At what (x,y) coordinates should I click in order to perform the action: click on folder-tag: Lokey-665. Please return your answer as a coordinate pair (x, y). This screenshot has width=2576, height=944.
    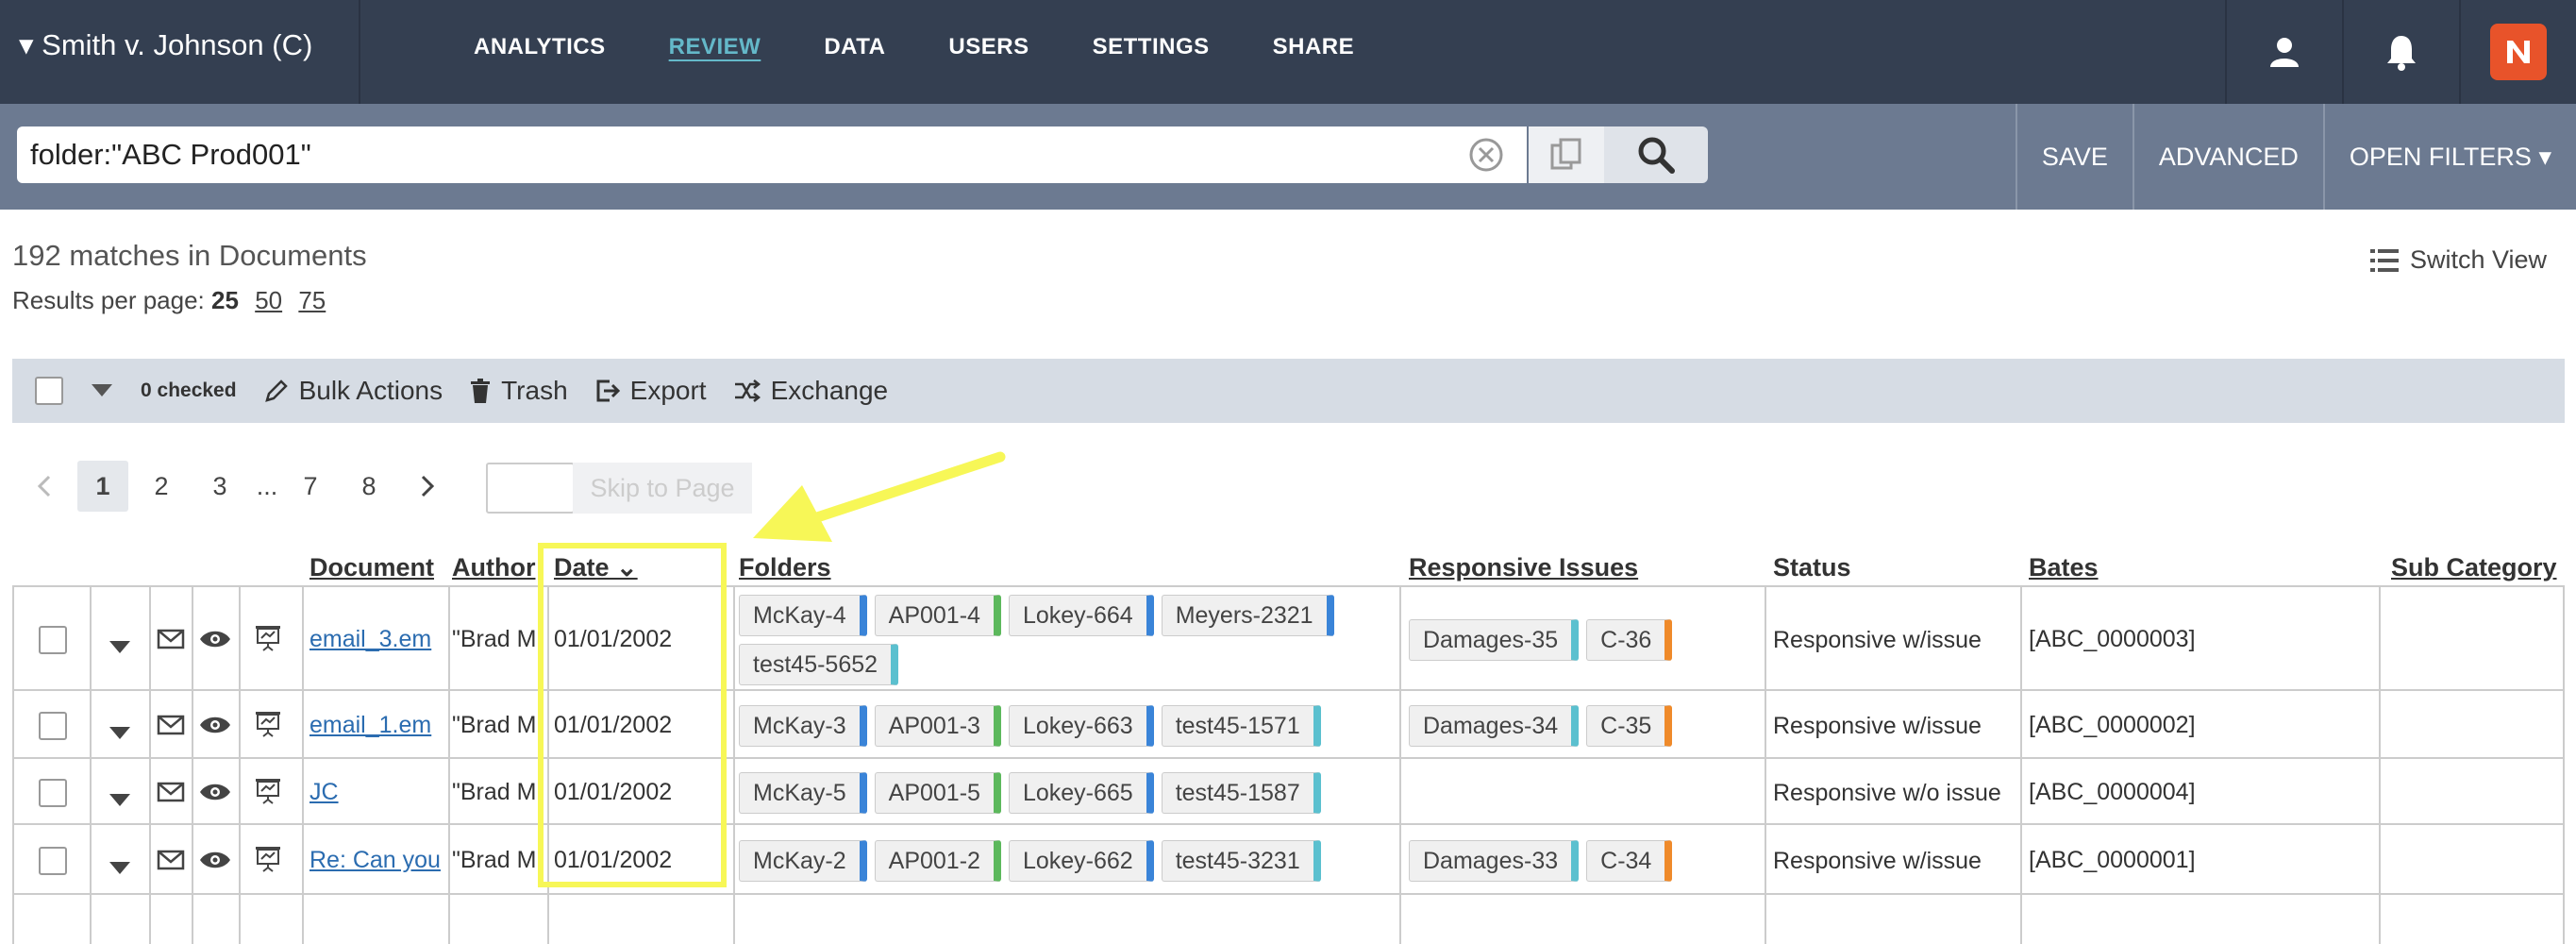
    Looking at the image, I should click on (1081, 793).